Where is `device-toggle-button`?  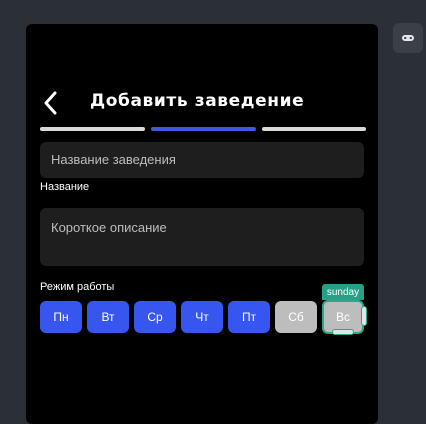 device-toggle-button is located at coordinates (408, 38).